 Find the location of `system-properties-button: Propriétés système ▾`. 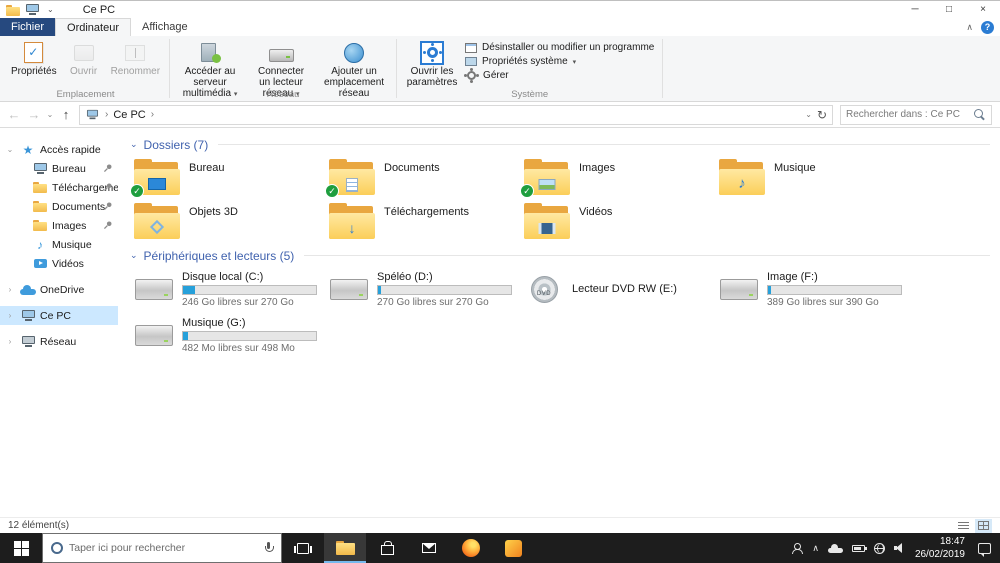

system-properties-button: Propriétés système ▾ is located at coordinates (559, 61).